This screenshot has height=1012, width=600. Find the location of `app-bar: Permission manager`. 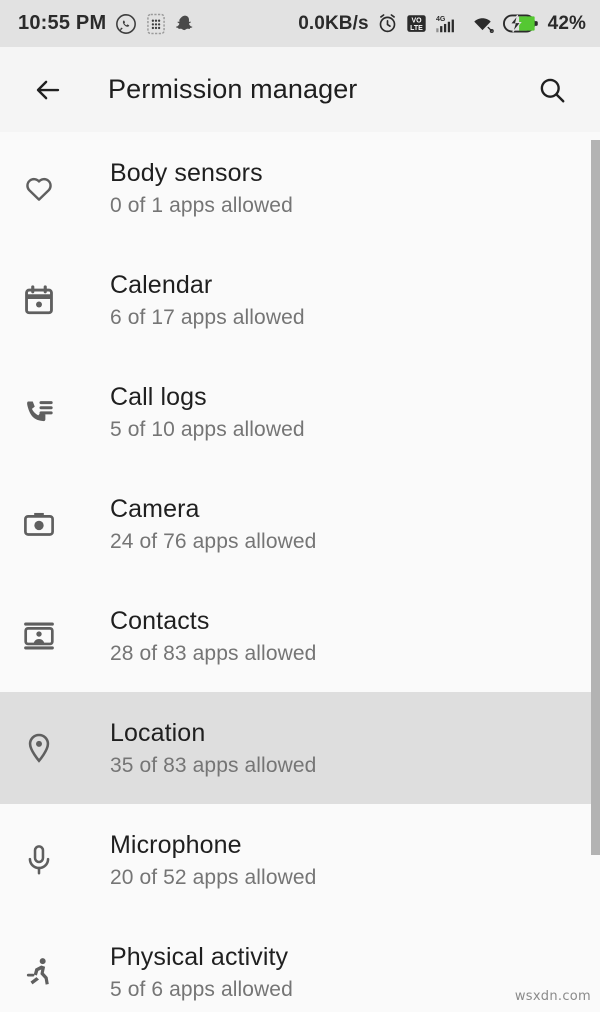

app-bar: Permission manager is located at coordinates (300, 89).